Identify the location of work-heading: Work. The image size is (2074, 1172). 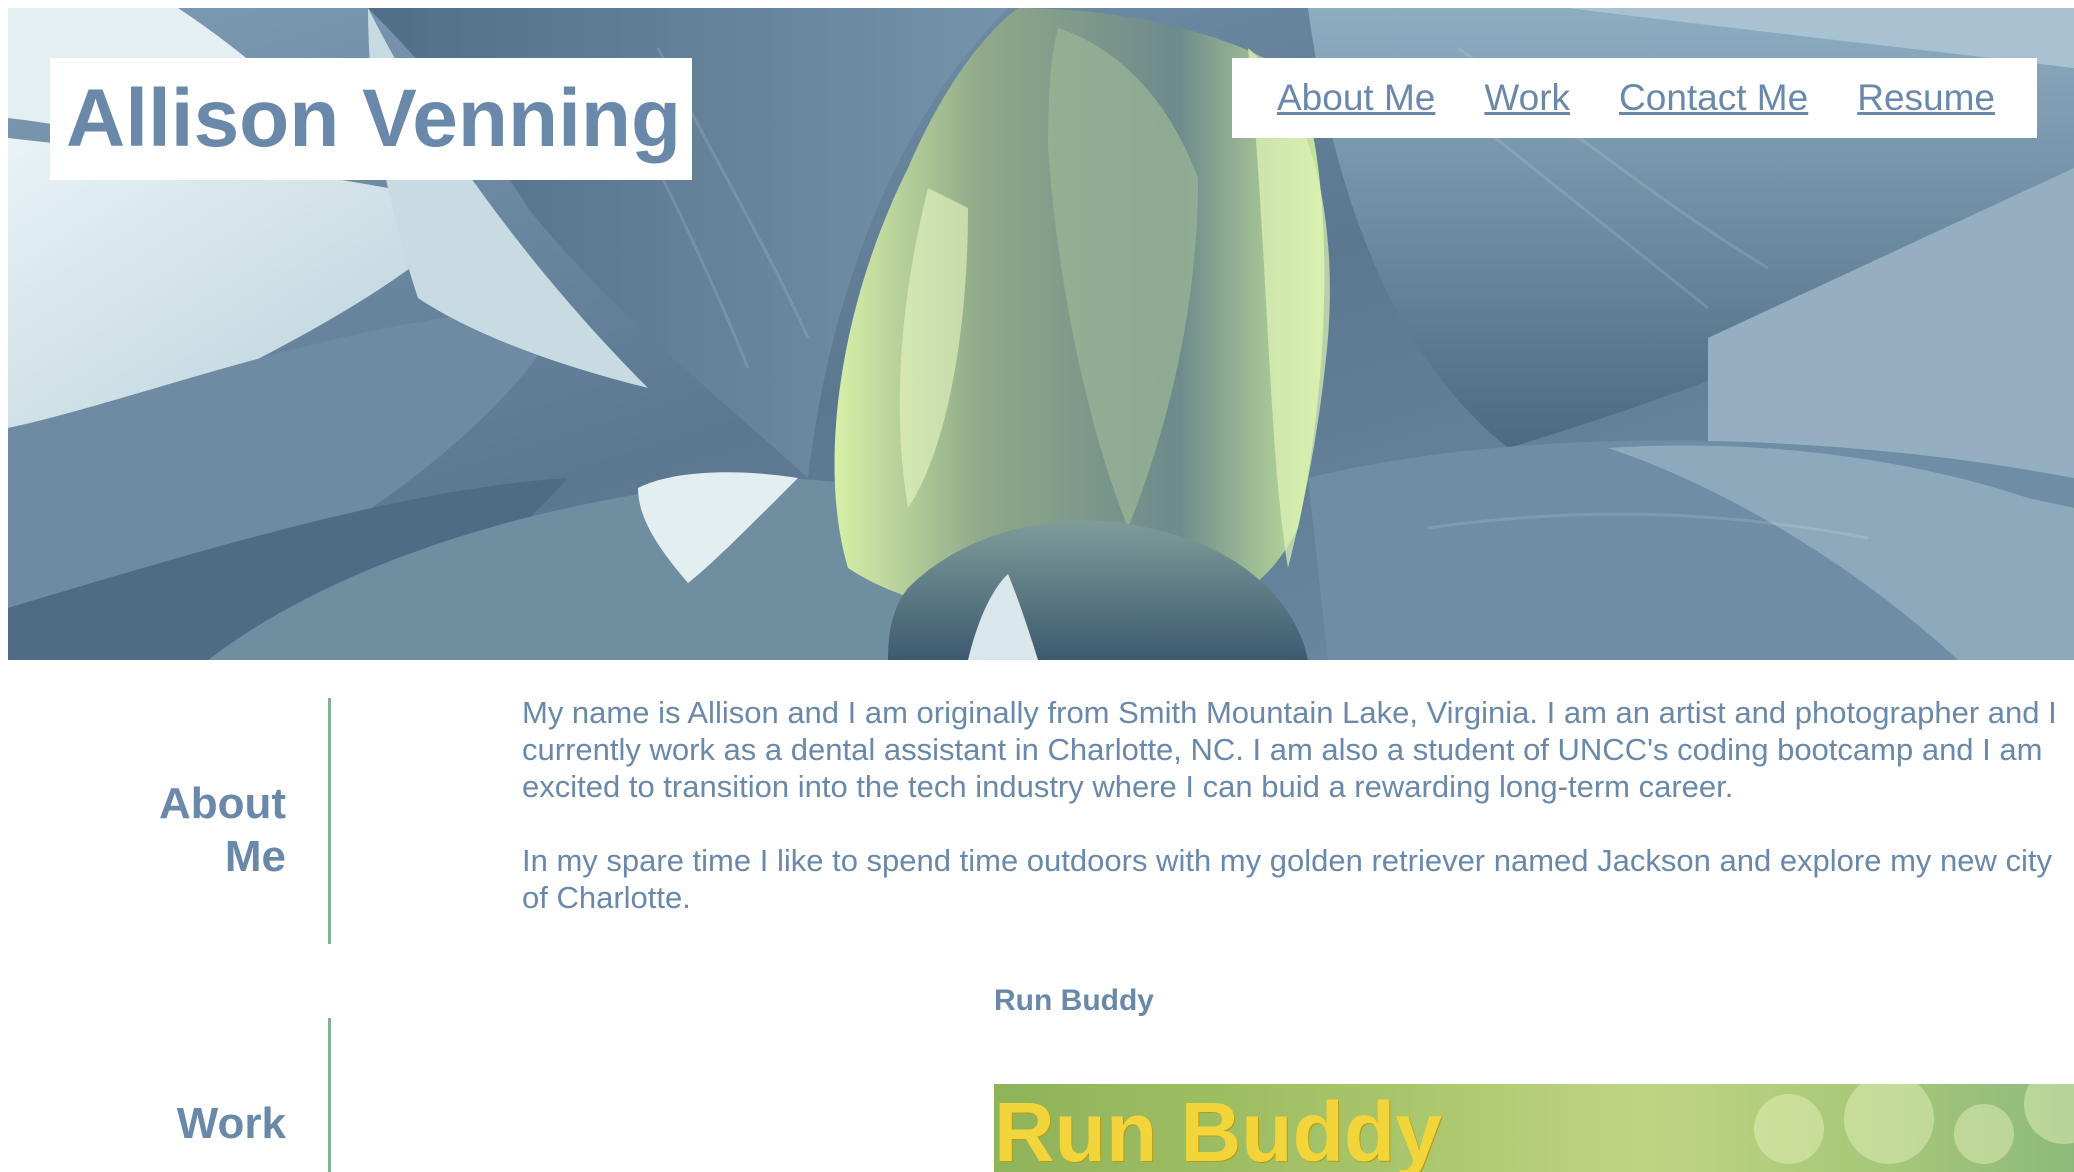
(231, 1123).